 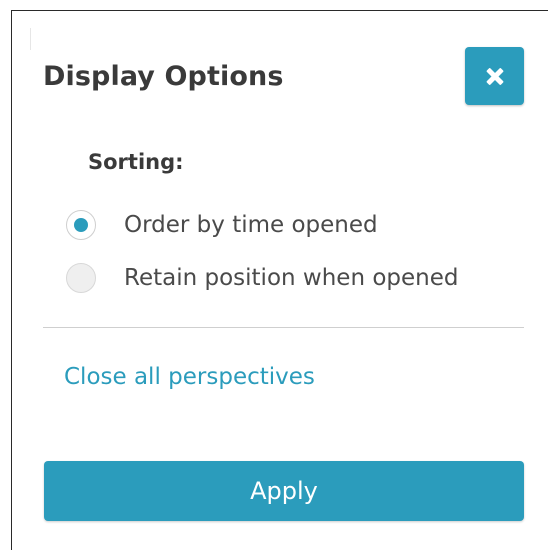 What do you see at coordinates (30, 39) in the screenshot?
I see `frame-edge-mark` at bounding box center [30, 39].